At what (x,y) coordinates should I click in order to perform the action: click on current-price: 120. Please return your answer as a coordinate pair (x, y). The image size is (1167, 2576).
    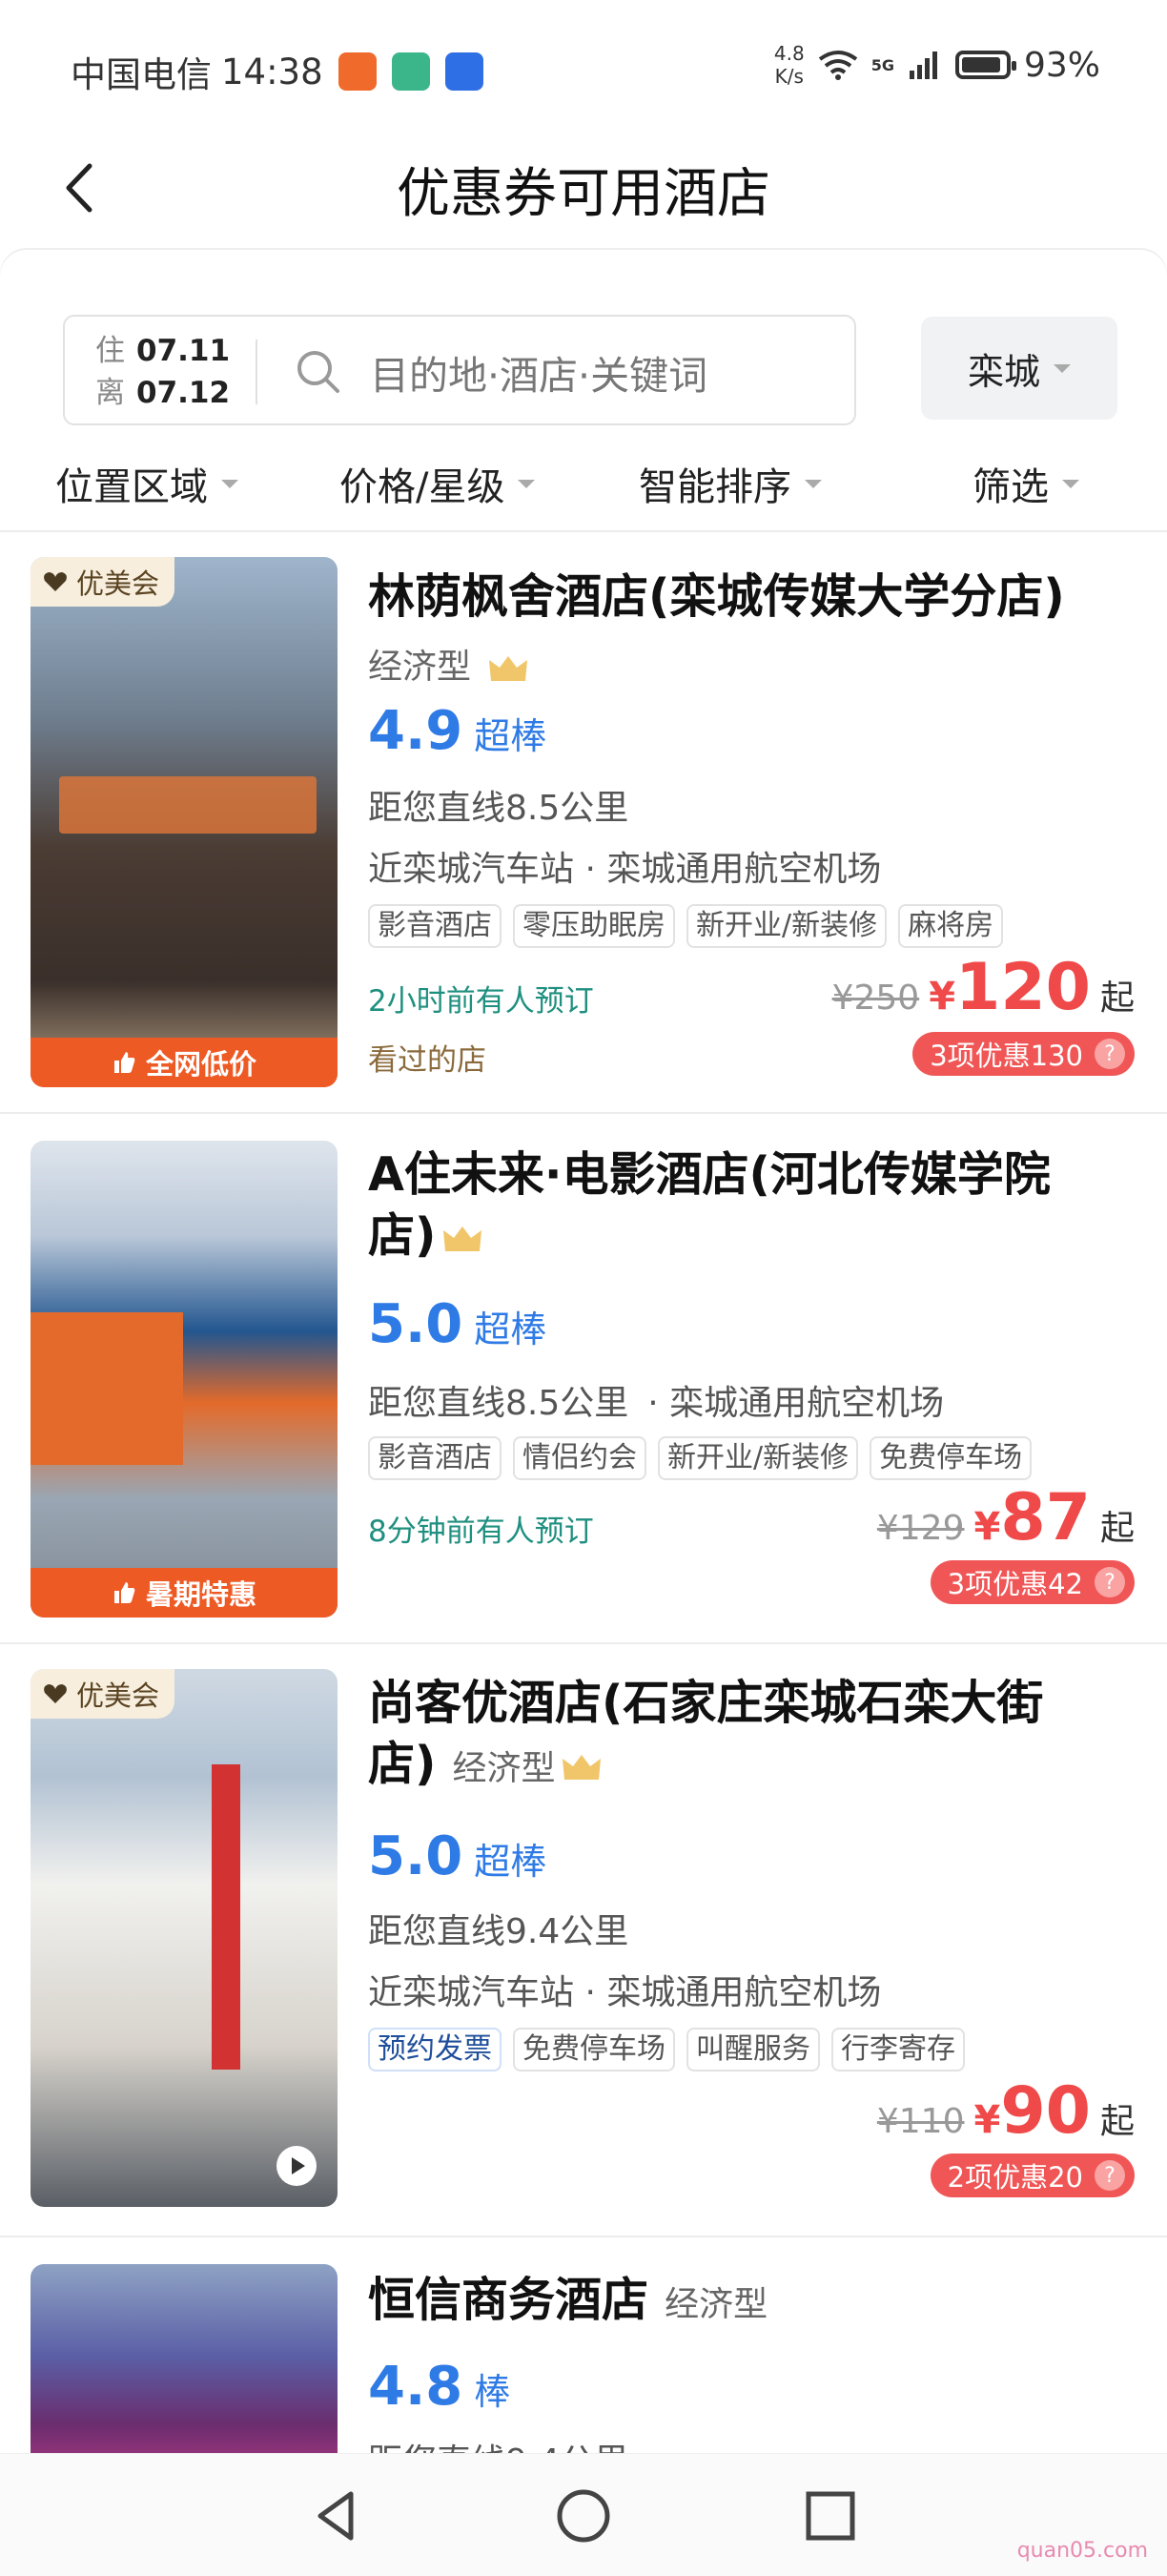
    Looking at the image, I should click on (1023, 987).